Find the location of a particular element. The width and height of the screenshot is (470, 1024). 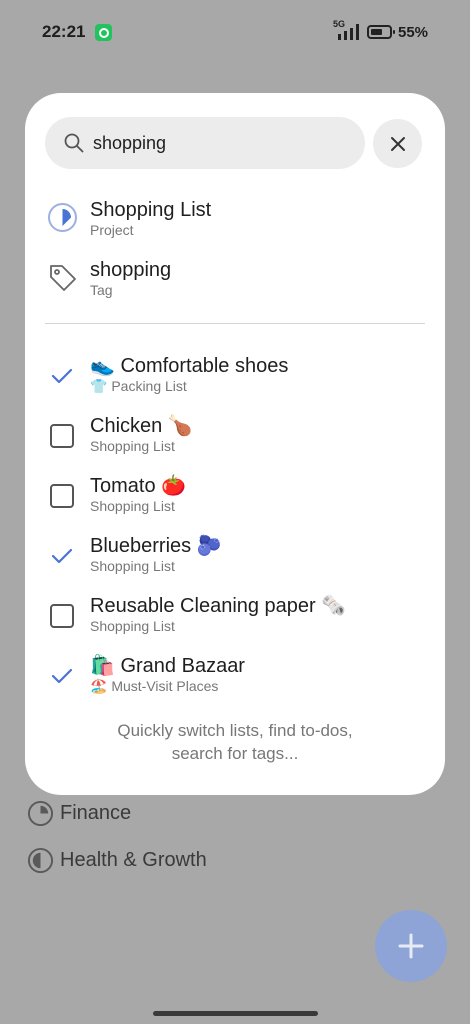

todo-item: Chicken 🍗 Shopping List is located at coordinates (120, 434).